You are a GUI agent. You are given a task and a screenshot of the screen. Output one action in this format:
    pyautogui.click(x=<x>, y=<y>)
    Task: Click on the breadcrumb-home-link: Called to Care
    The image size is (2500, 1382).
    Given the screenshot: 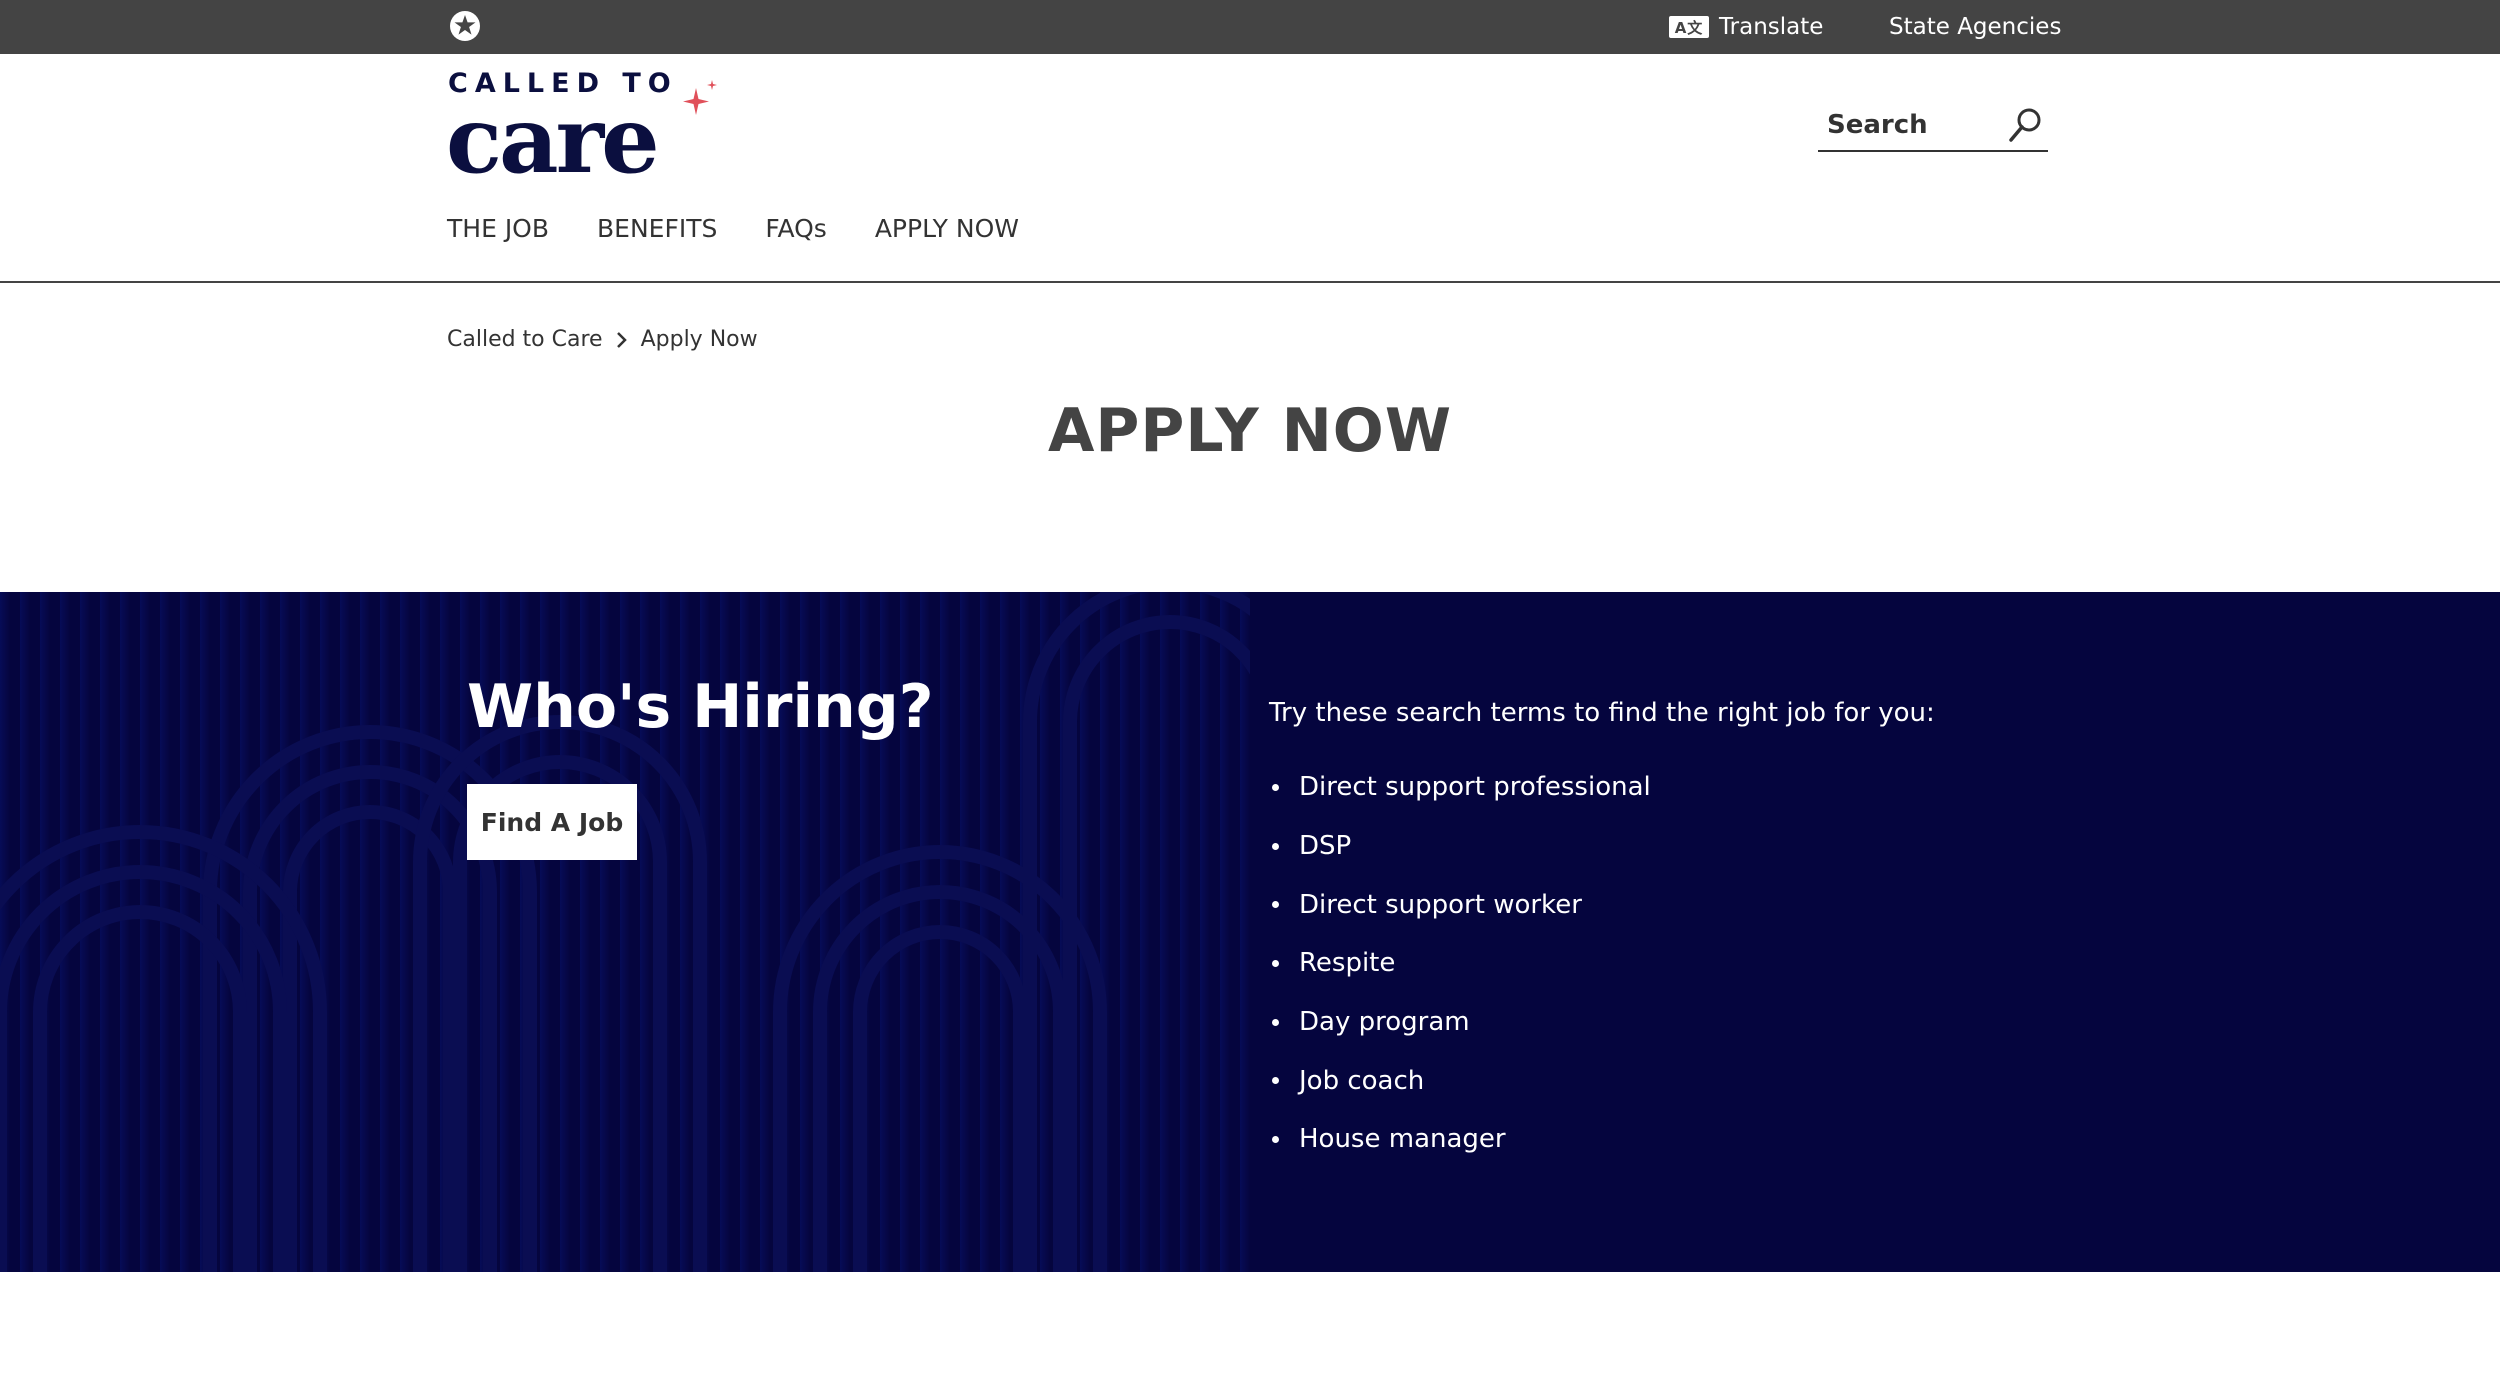 What is the action you would take?
    pyautogui.click(x=525, y=339)
    